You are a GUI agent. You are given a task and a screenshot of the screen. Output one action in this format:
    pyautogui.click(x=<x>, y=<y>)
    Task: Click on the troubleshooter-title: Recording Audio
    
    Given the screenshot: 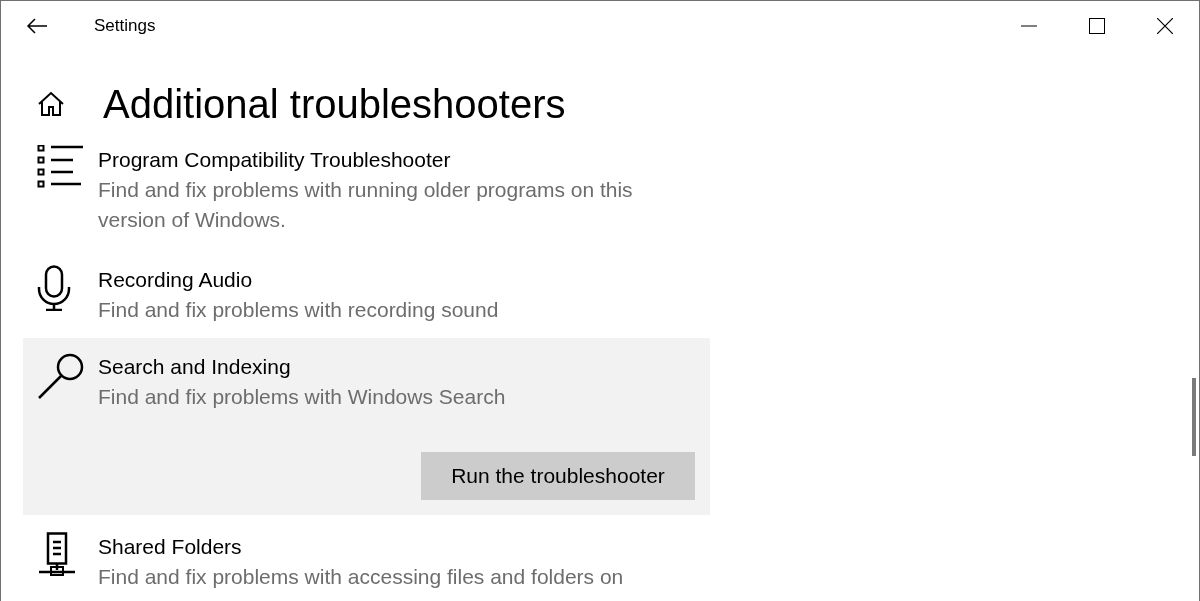 What is the action you would take?
    pyautogui.click(x=396, y=280)
    